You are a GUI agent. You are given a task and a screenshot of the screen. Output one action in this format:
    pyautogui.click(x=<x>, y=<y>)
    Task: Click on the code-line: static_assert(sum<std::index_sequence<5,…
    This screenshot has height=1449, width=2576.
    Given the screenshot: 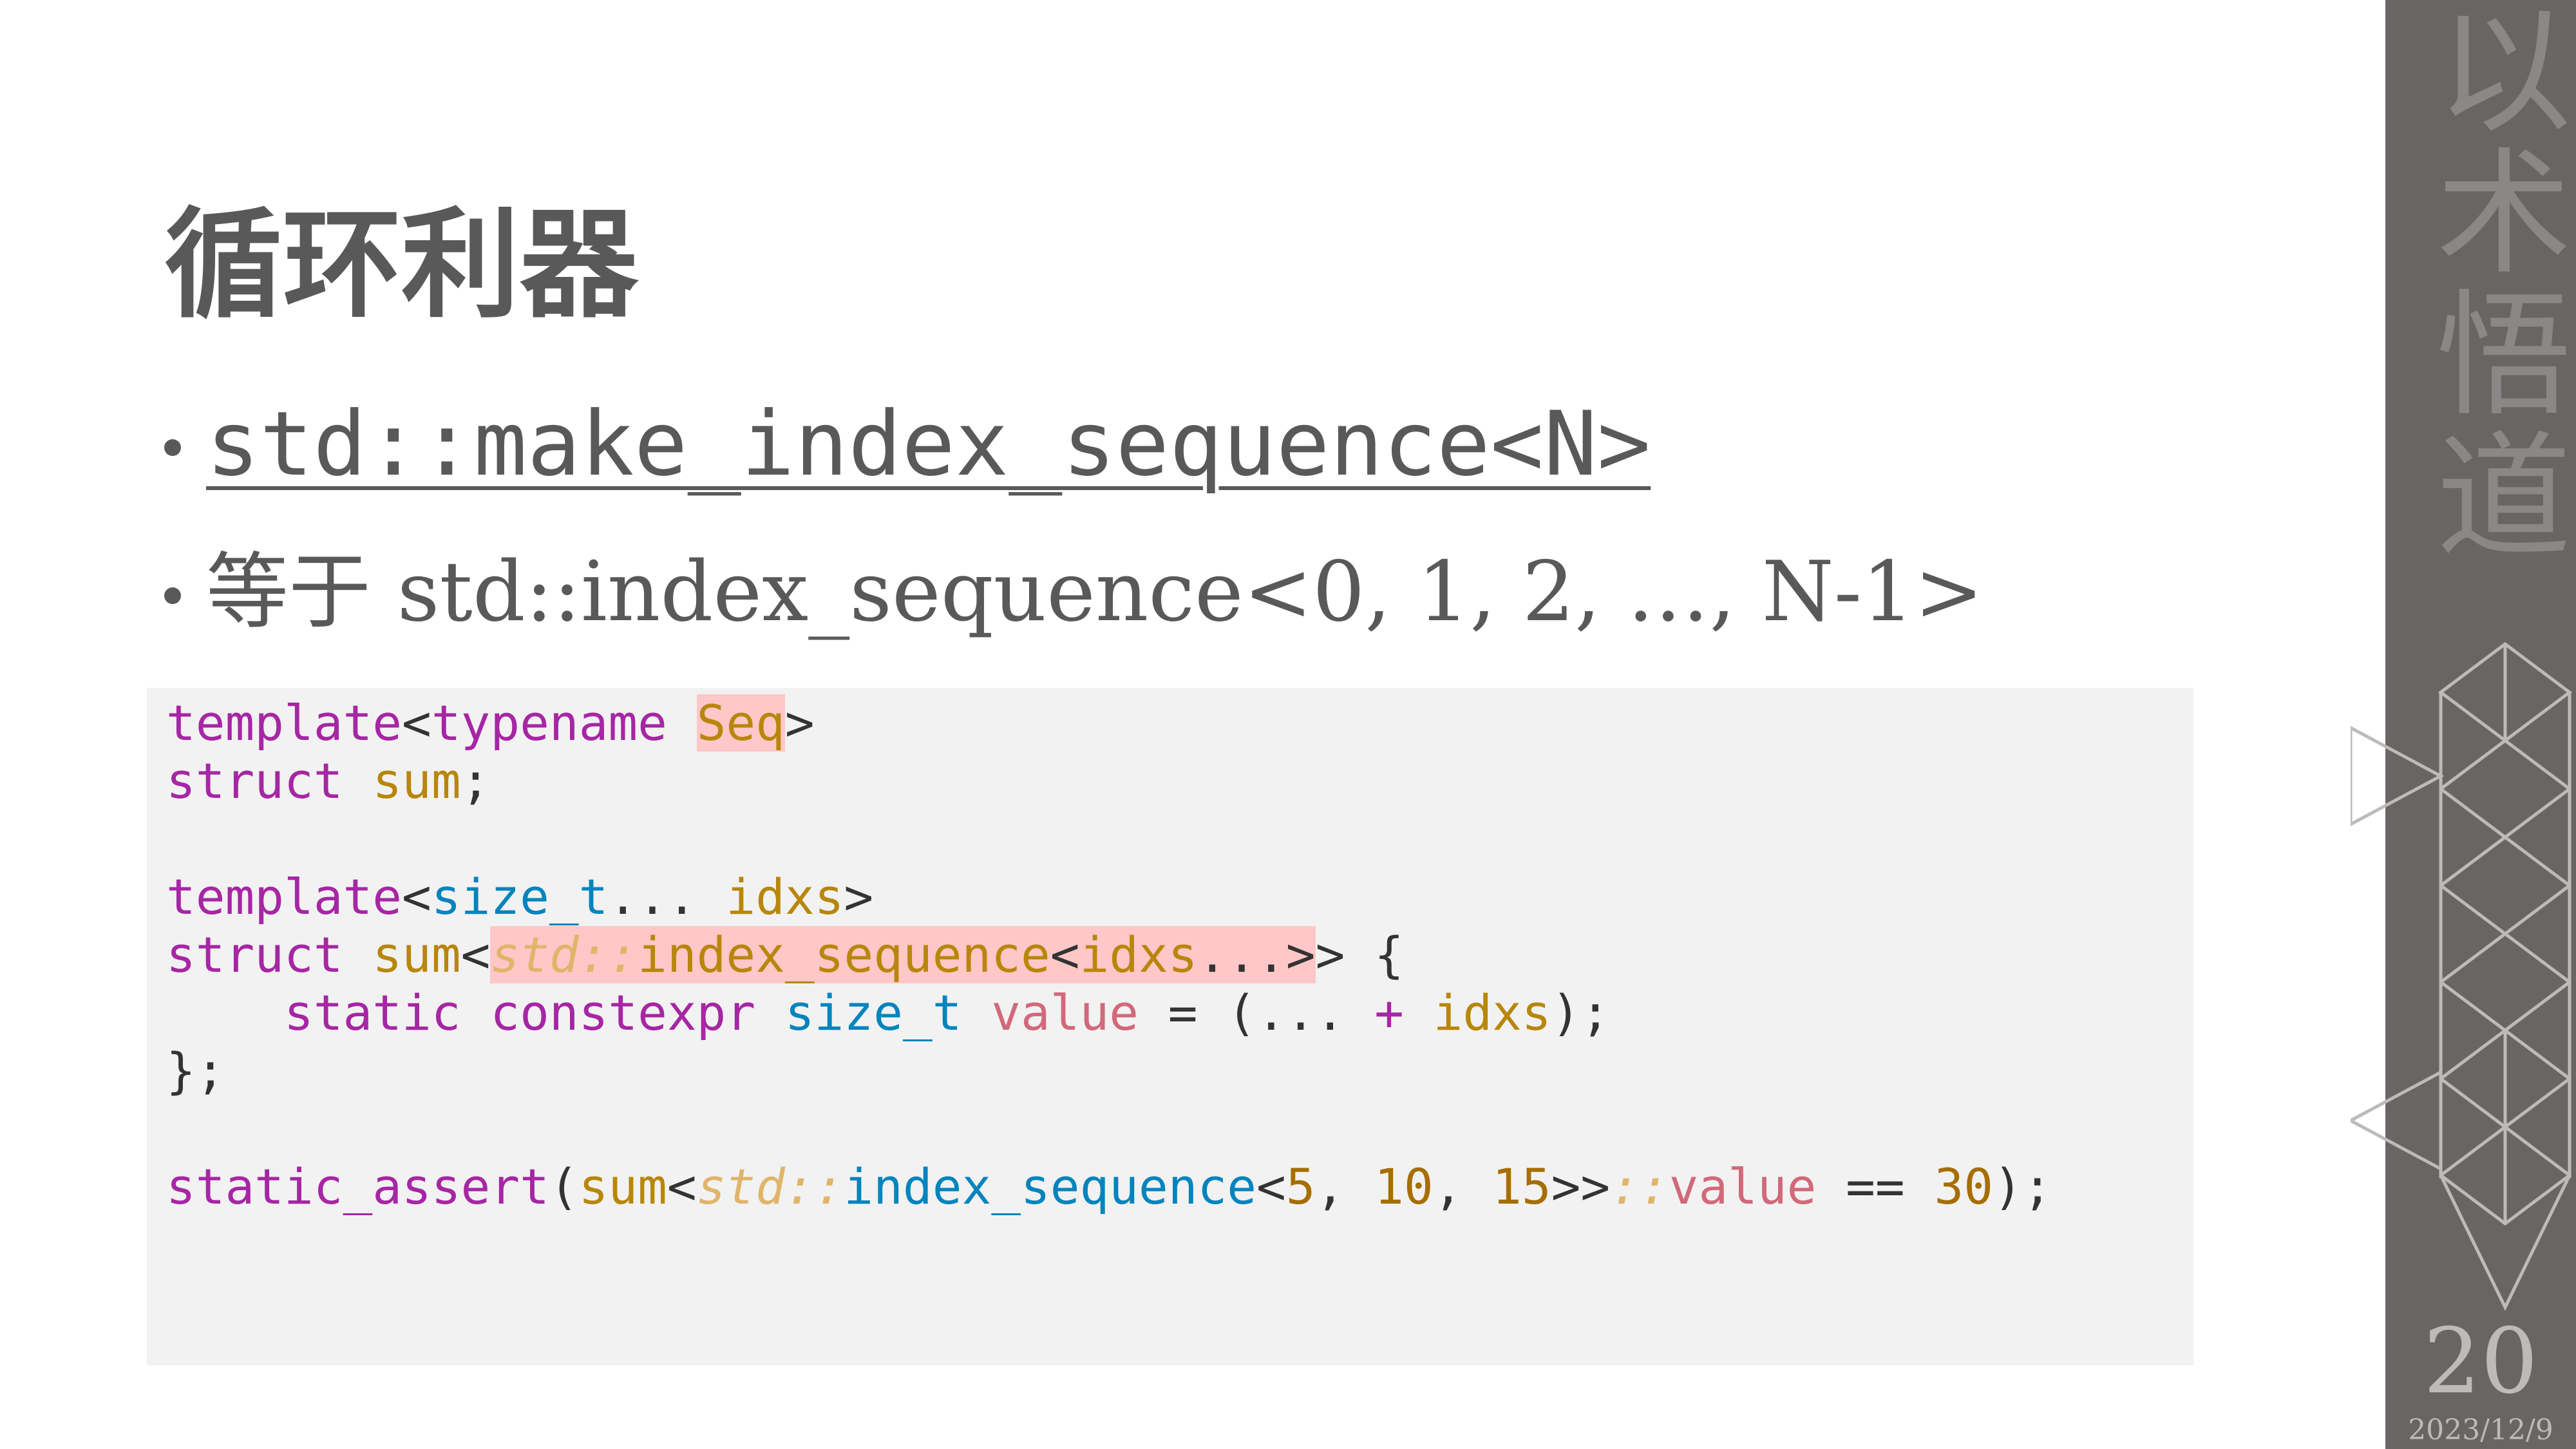 What is the action you would take?
    pyautogui.click(x=1109, y=1187)
    